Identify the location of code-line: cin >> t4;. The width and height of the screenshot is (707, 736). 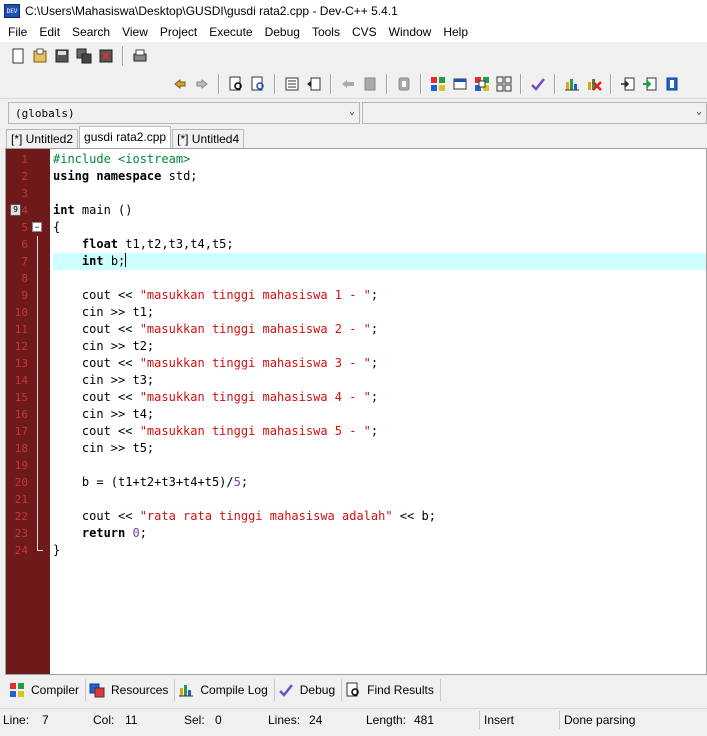
(379, 414).